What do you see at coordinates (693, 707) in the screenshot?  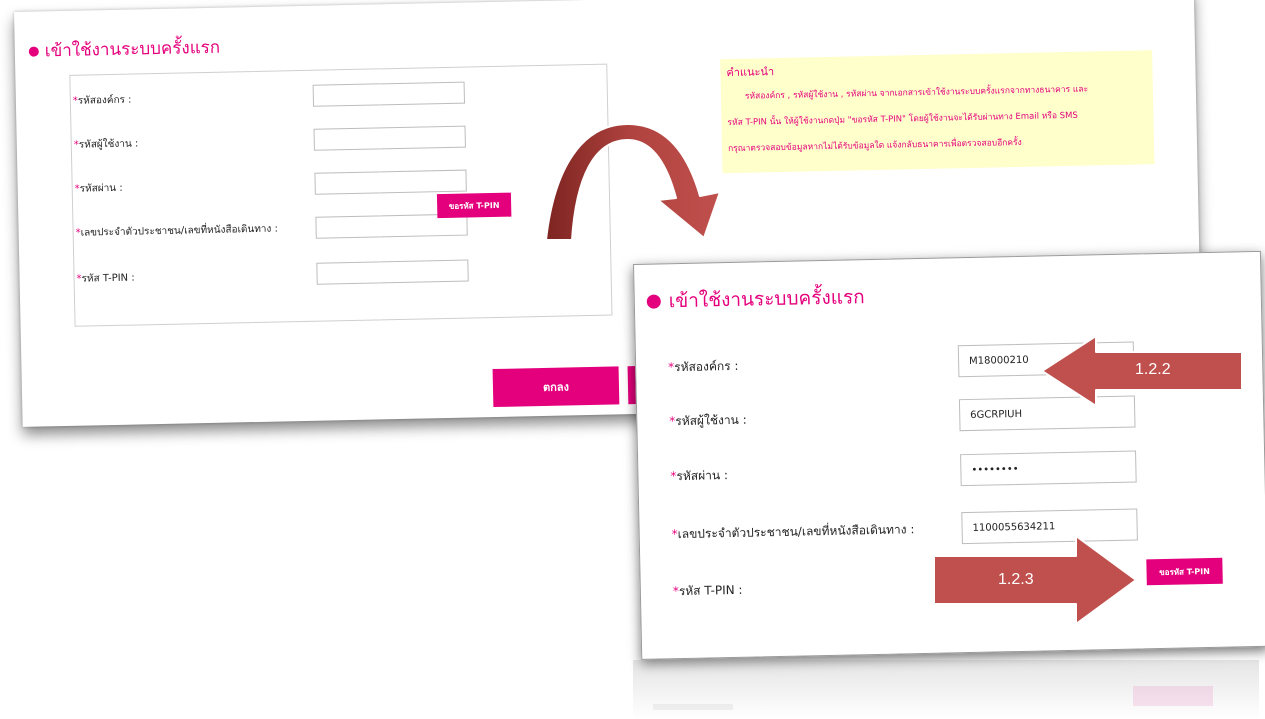 I see `reflection-line-shape` at bounding box center [693, 707].